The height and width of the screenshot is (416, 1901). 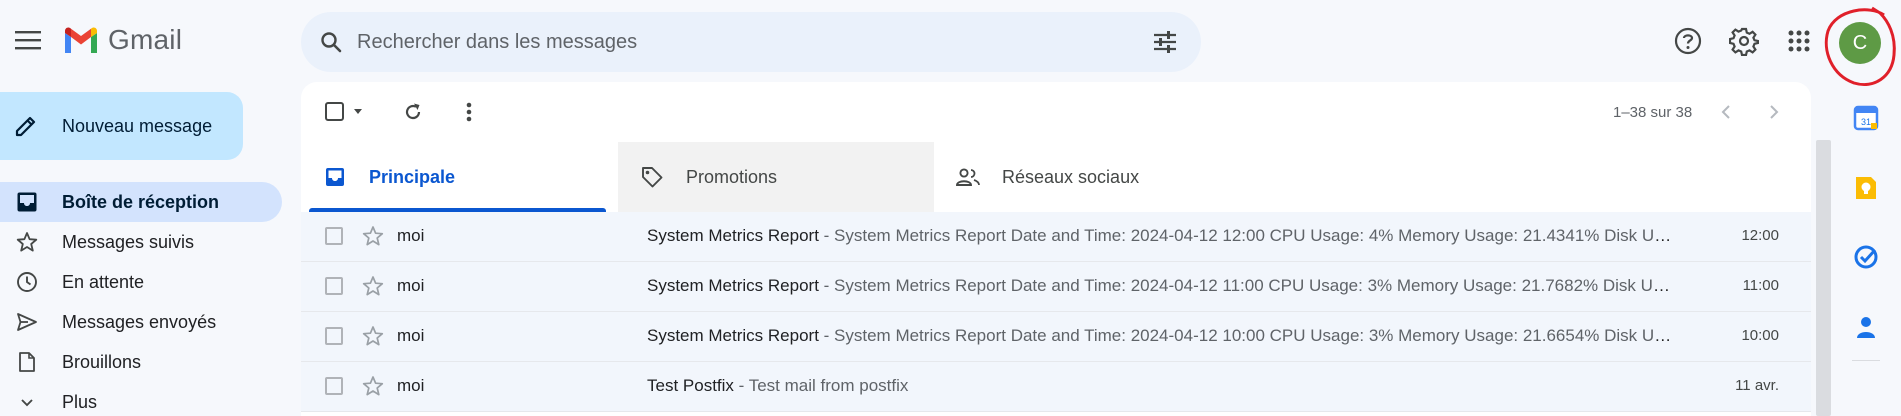 I want to click on tasks-icon, so click(x=1866, y=257).